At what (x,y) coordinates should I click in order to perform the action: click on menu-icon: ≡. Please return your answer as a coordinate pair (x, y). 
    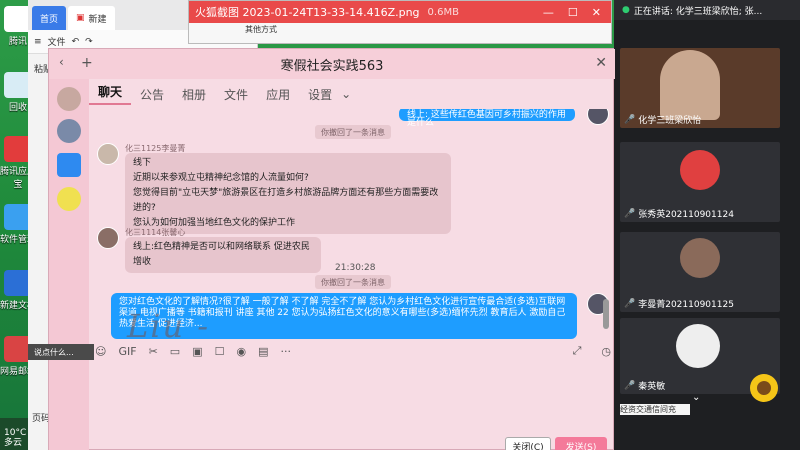
    Looking at the image, I should click on (38, 42).